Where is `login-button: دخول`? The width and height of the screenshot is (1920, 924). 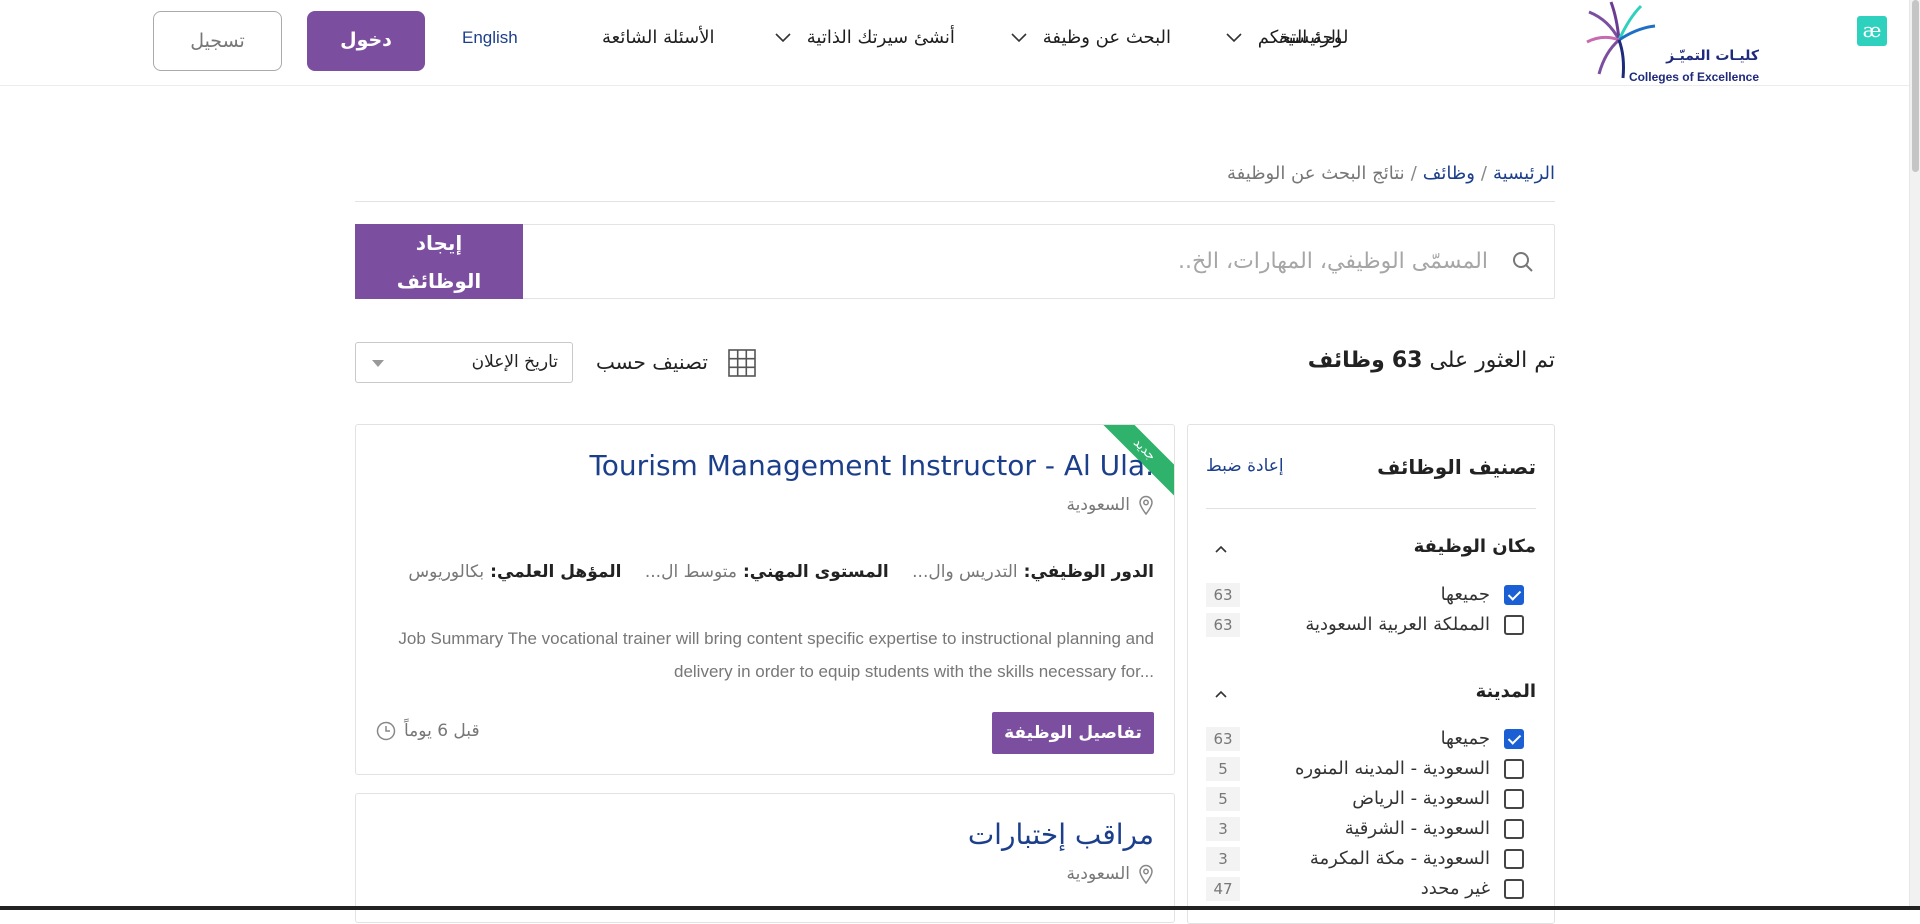
login-button: دخول is located at coordinates (366, 41).